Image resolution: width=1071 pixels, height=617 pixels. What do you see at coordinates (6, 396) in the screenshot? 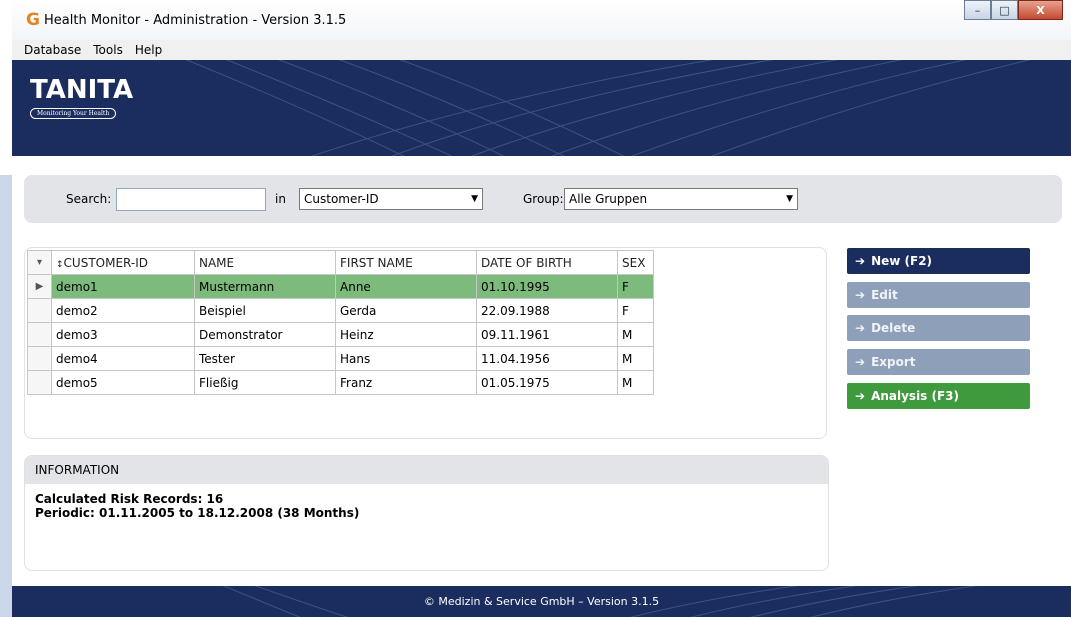
I see `window-frame-edge` at bounding box center [6, 396].